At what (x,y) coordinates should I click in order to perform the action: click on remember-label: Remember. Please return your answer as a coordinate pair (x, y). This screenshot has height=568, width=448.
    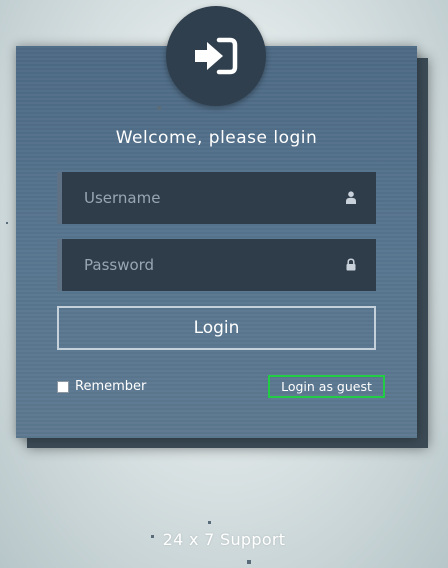
    Looking at the image, I should click on (111, 386).